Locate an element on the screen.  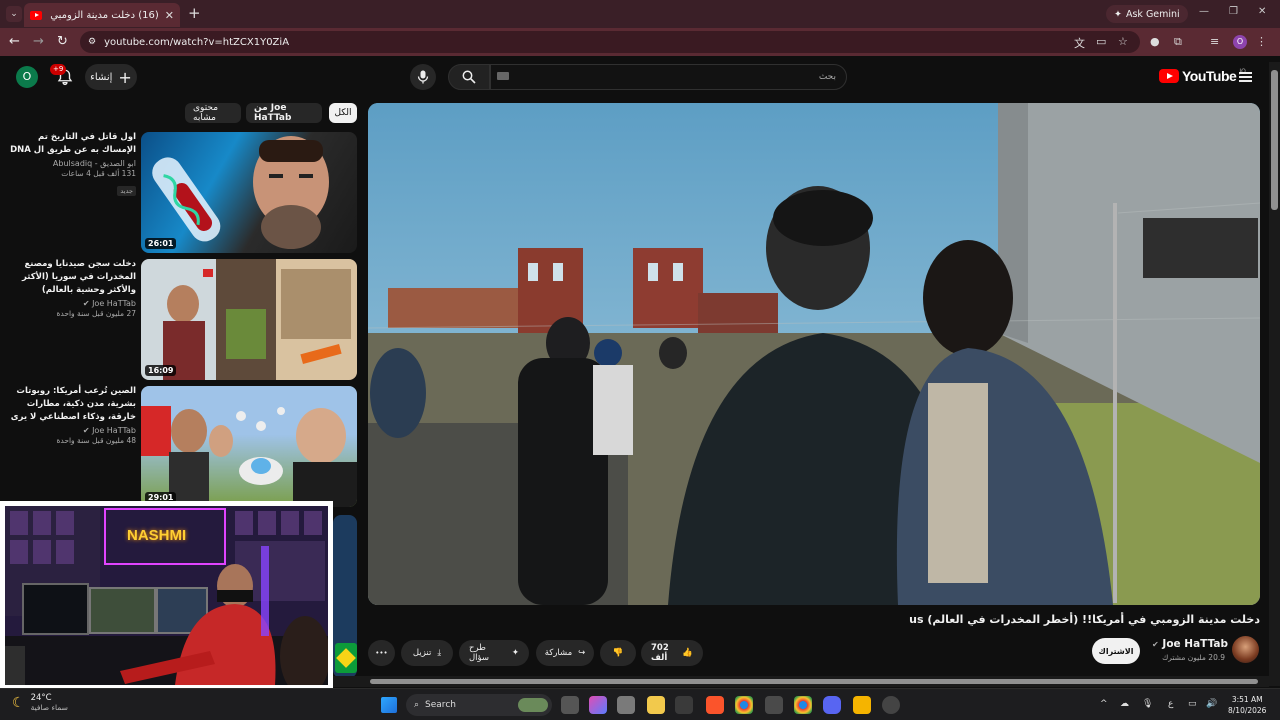
maximize-window-button: ❐ is located at coordinates (1233, 11).